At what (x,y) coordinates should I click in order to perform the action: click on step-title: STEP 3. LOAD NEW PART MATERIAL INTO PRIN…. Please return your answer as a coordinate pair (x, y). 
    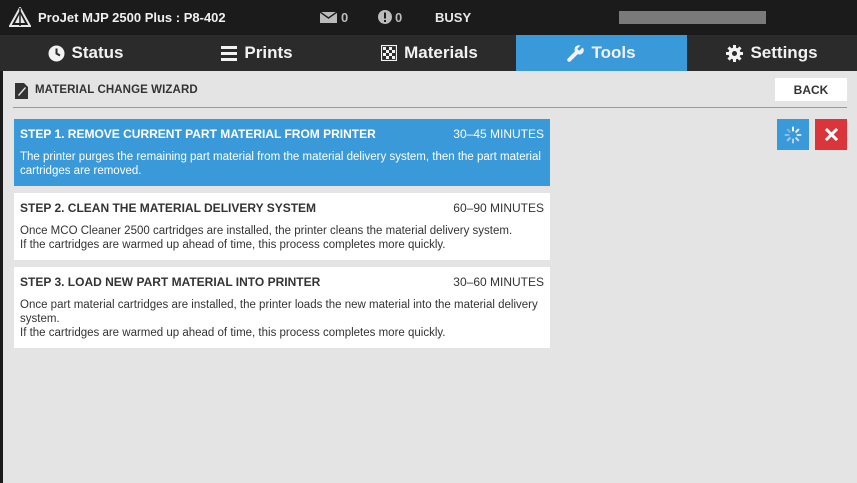
    Looking at the image, I should click on (170, 282).